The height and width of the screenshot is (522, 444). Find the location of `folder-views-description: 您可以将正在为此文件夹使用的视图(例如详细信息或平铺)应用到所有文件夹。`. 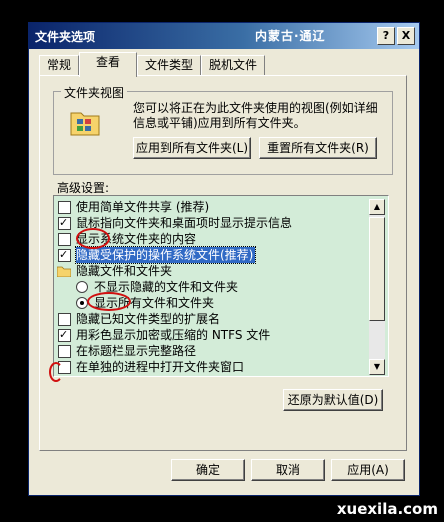

folder-views-description: 您可以将正在为此文件夹使用的视图(例如详细信息或平铺)应用到所有文件夹。 is located at coordinates (255, 115).